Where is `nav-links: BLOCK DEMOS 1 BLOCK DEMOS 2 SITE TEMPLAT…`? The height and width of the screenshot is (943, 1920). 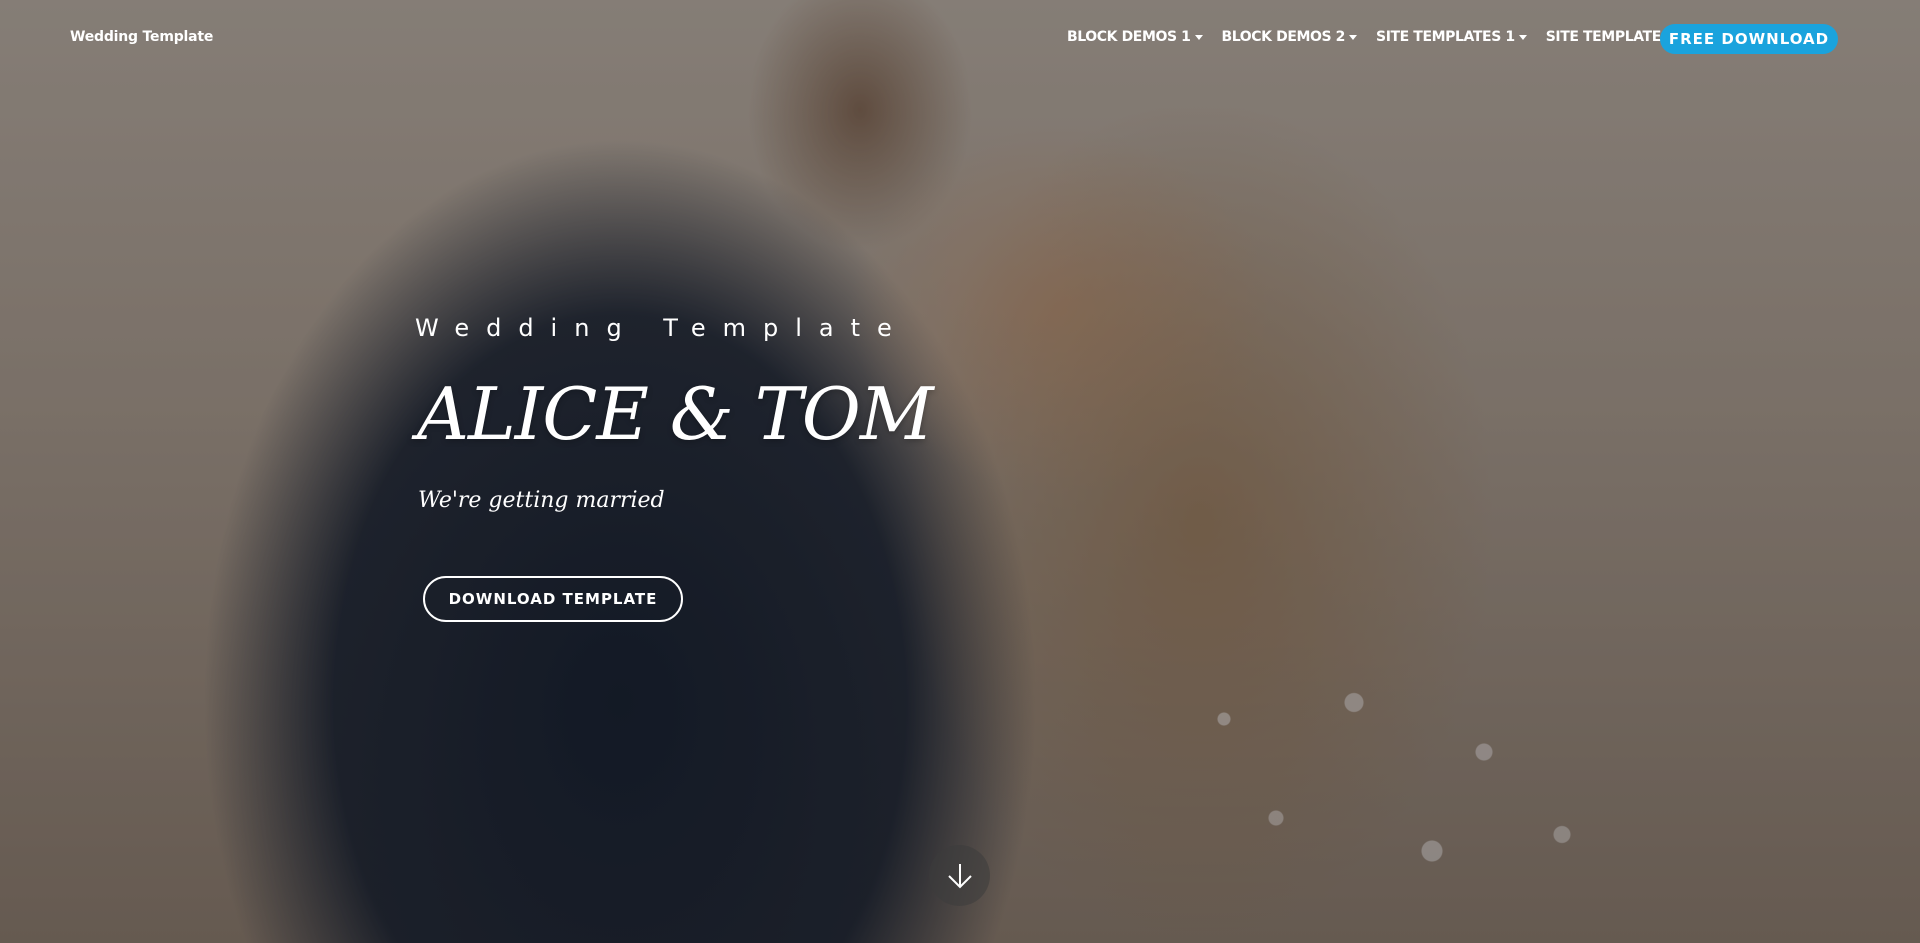 nav-links: BLOCK DEMOS 1 BLOCK DEMOS 2 SITE TEMPLAT… is located at coordinates (1382, 37).